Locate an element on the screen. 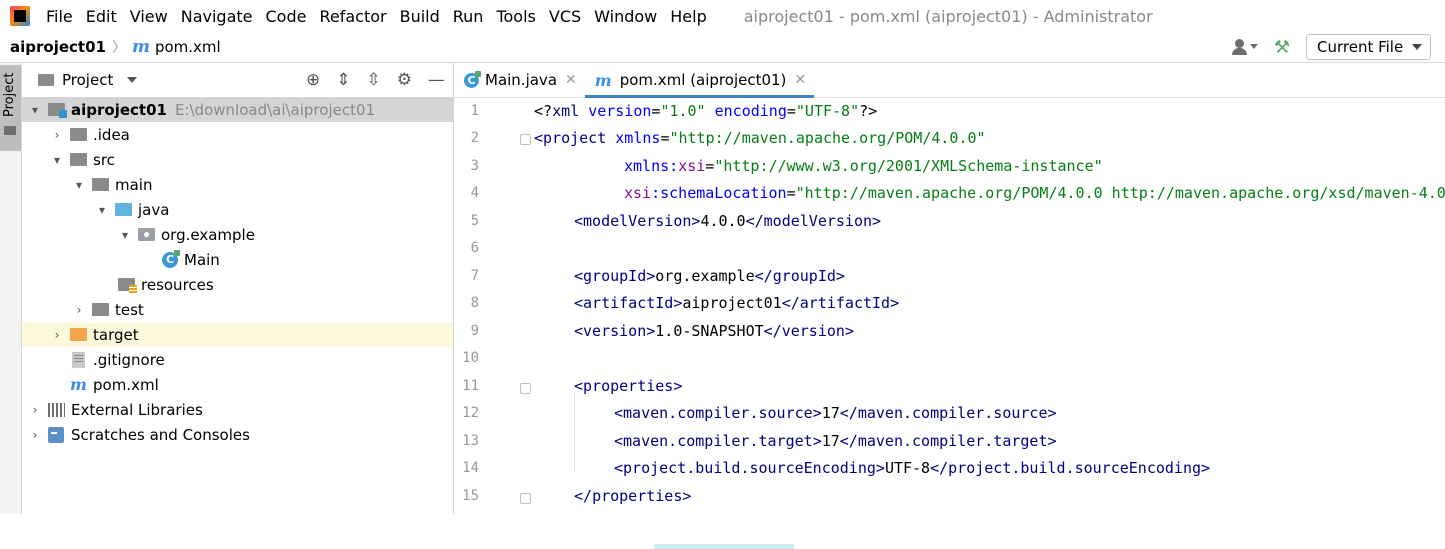 The height and width of the screenshot is (549, 1445). code-token: groupId is located at coordinates (615, 276).